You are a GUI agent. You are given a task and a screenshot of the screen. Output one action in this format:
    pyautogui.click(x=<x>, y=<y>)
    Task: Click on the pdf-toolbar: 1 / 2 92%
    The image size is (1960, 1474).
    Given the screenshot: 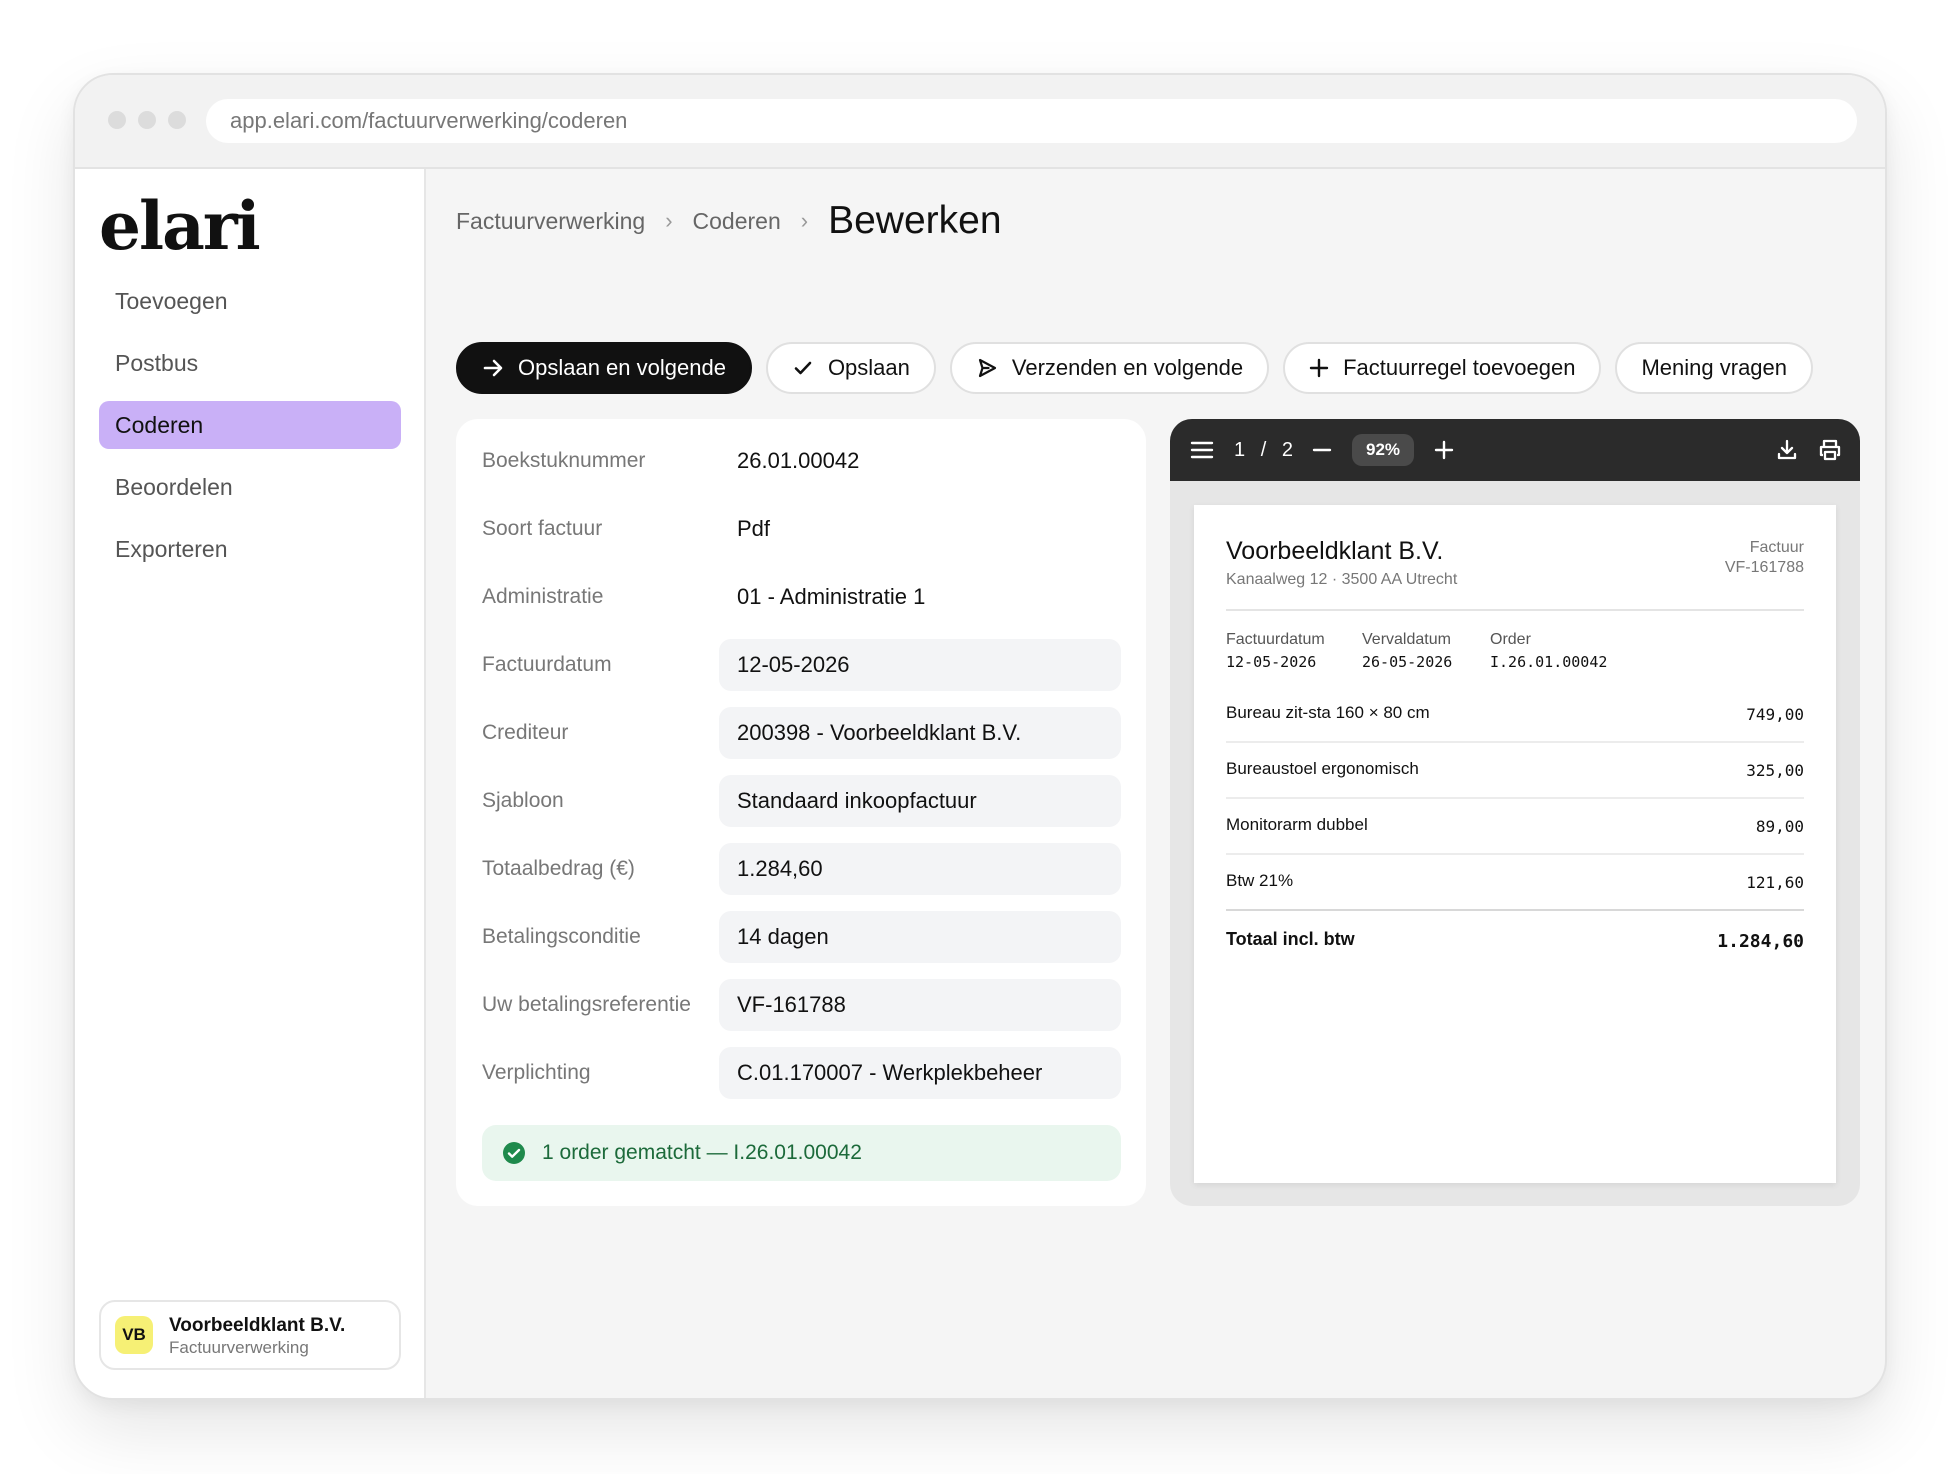 What is the action you would take?
    pyautogui.click(x=1515, y=450)
    